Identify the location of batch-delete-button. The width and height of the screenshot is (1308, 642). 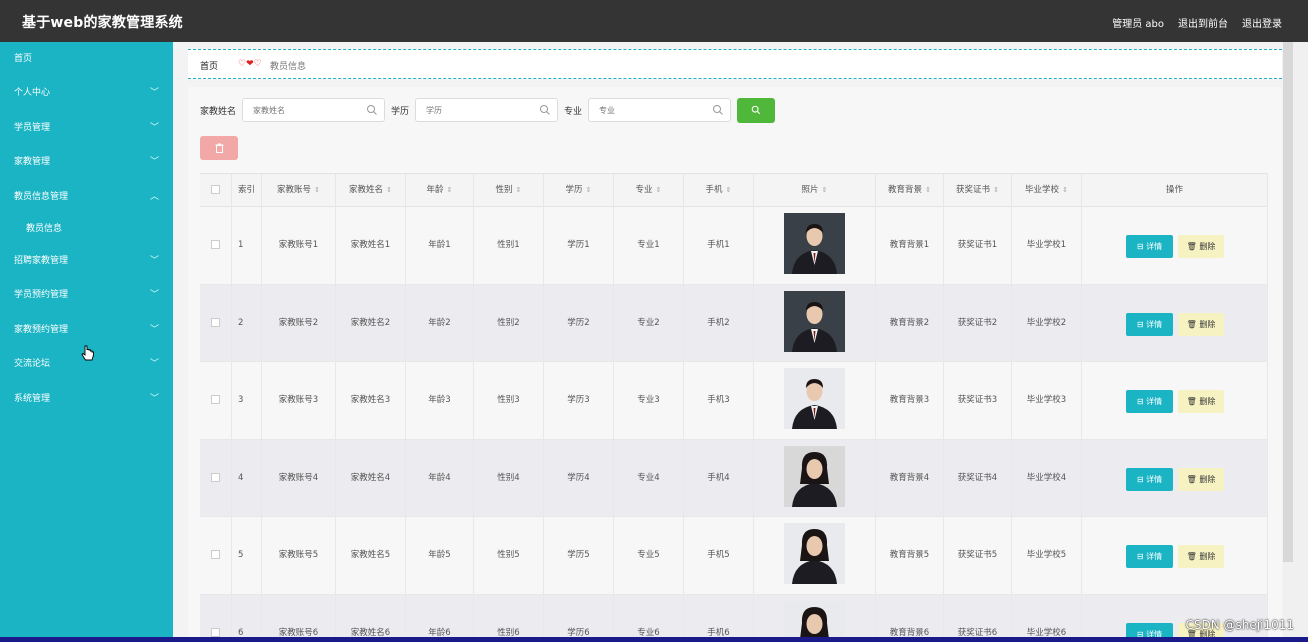
(219, 148).